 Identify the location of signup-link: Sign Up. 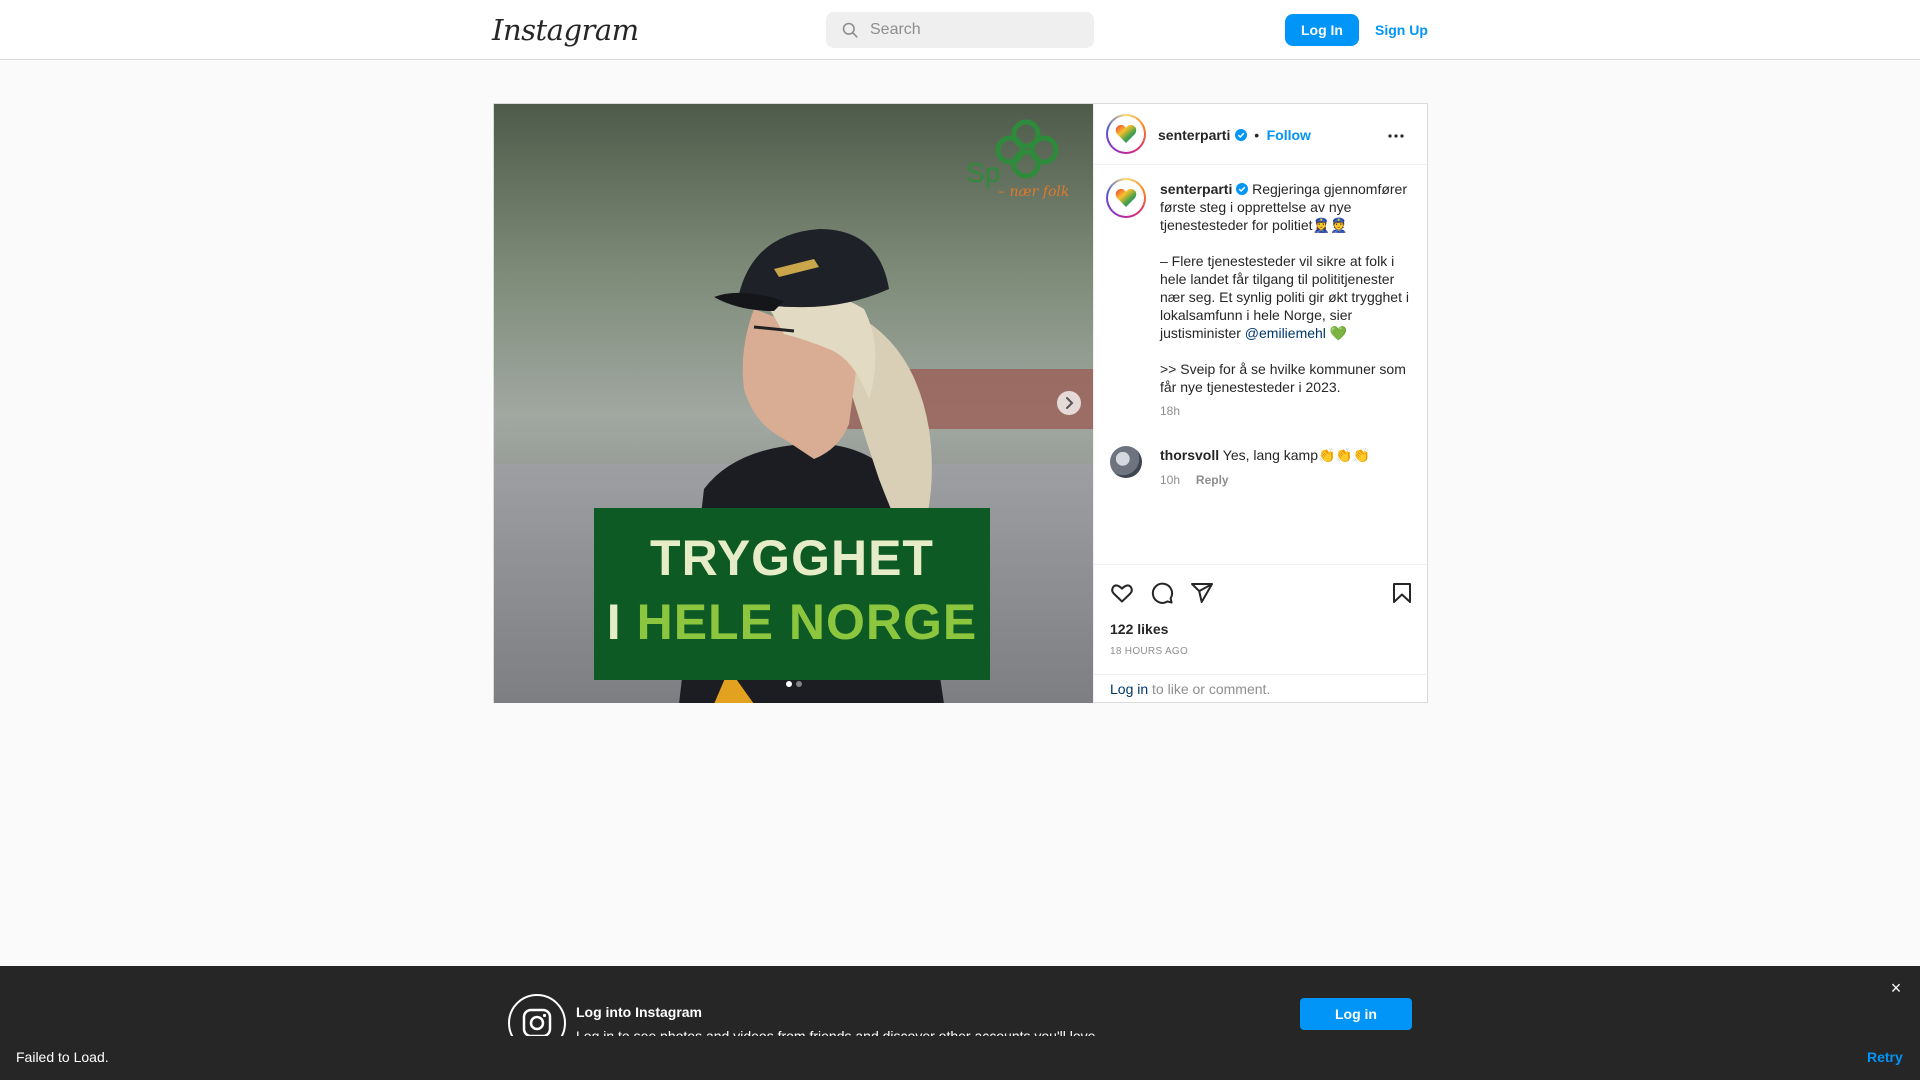
(1401, 30).